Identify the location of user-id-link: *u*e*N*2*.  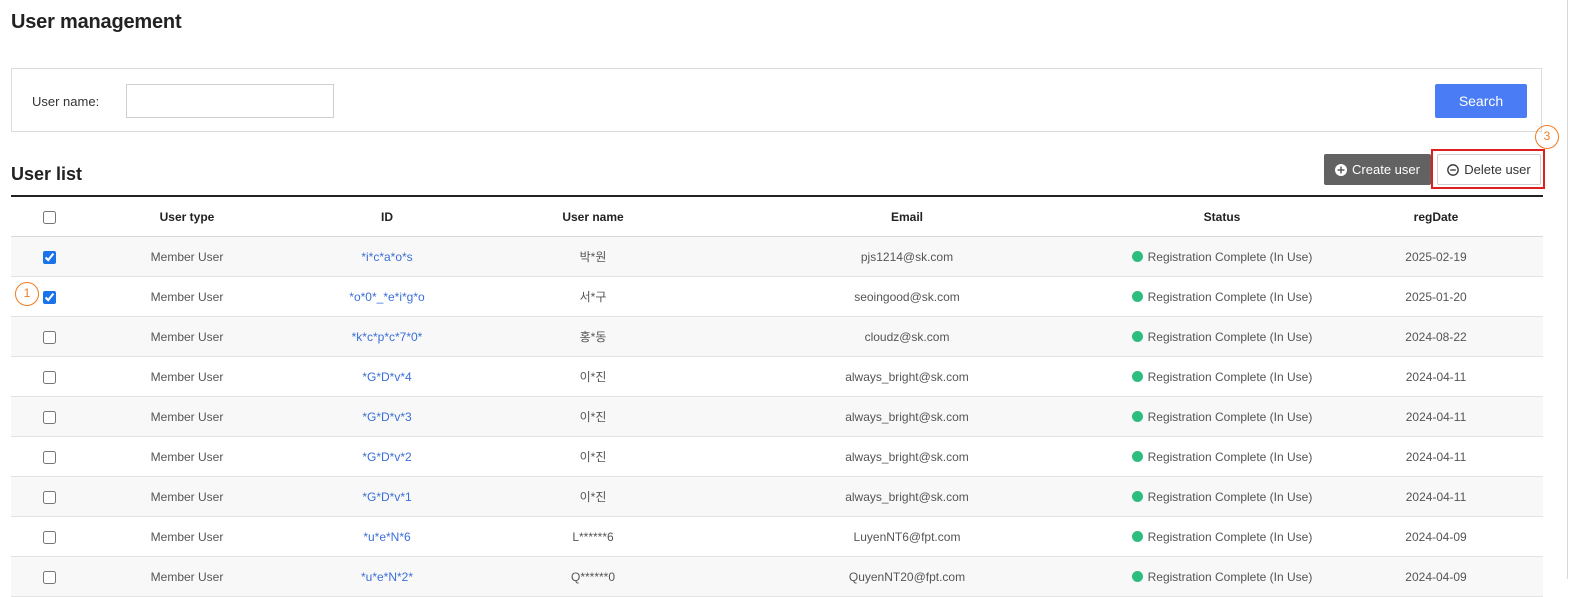
(387, 577).